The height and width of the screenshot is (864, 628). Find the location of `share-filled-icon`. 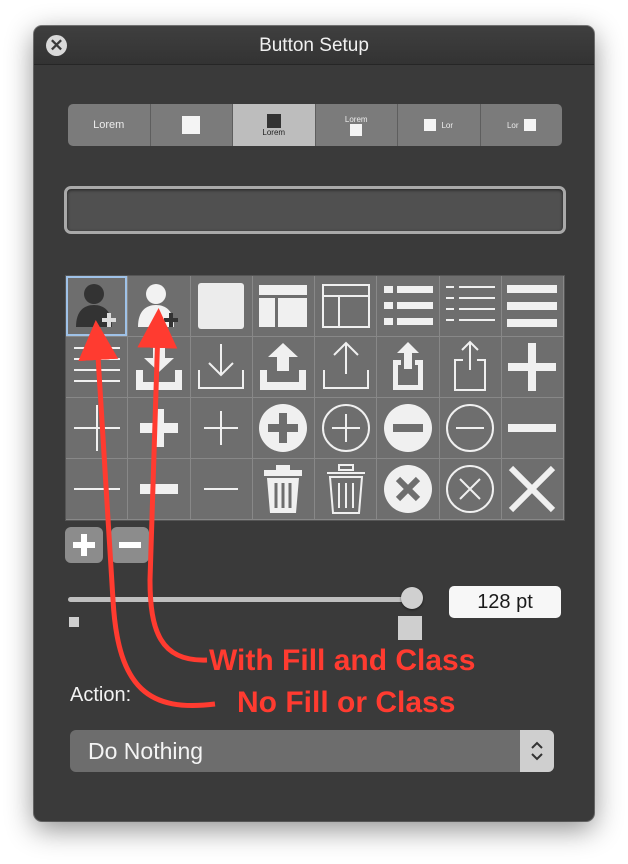

share-filled-icon is located at coordinates (407, 366).